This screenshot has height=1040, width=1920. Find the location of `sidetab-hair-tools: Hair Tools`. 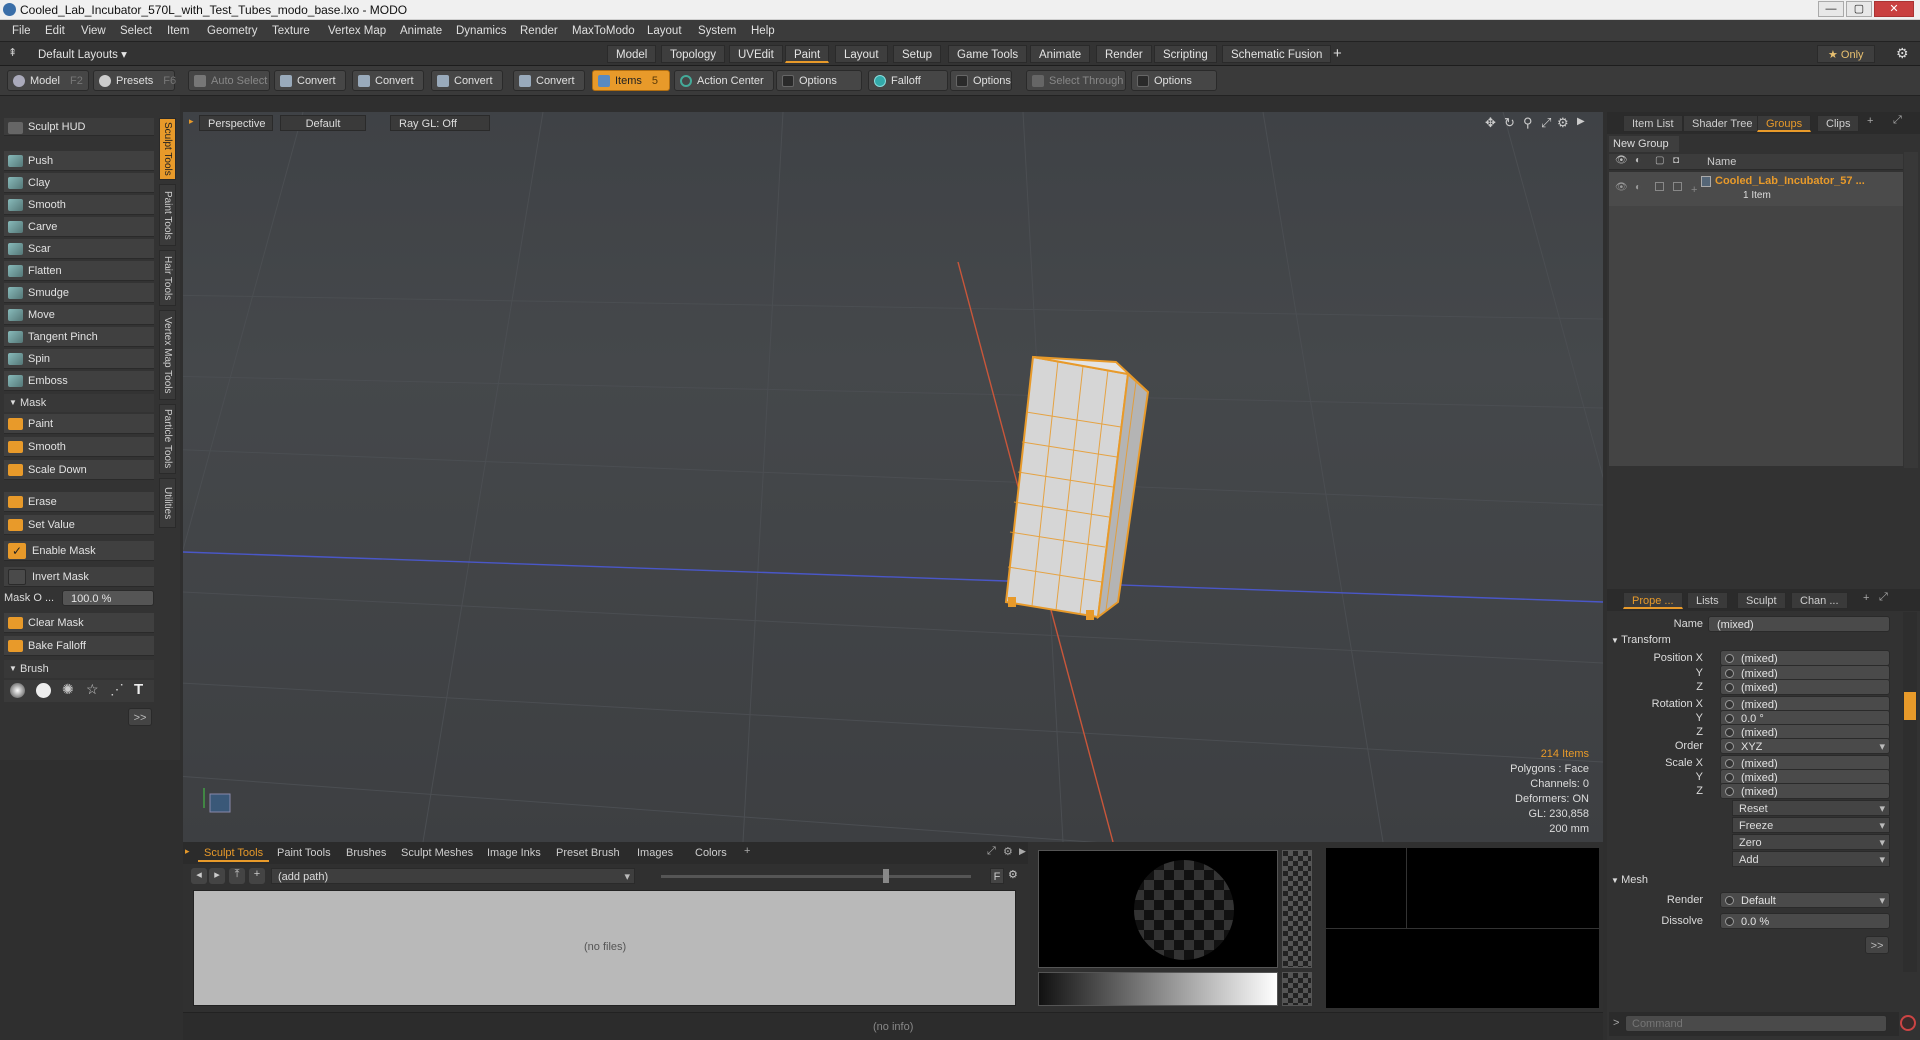

sidetab-hair-tools: Hair Tools is located at coordinates (167, 278).